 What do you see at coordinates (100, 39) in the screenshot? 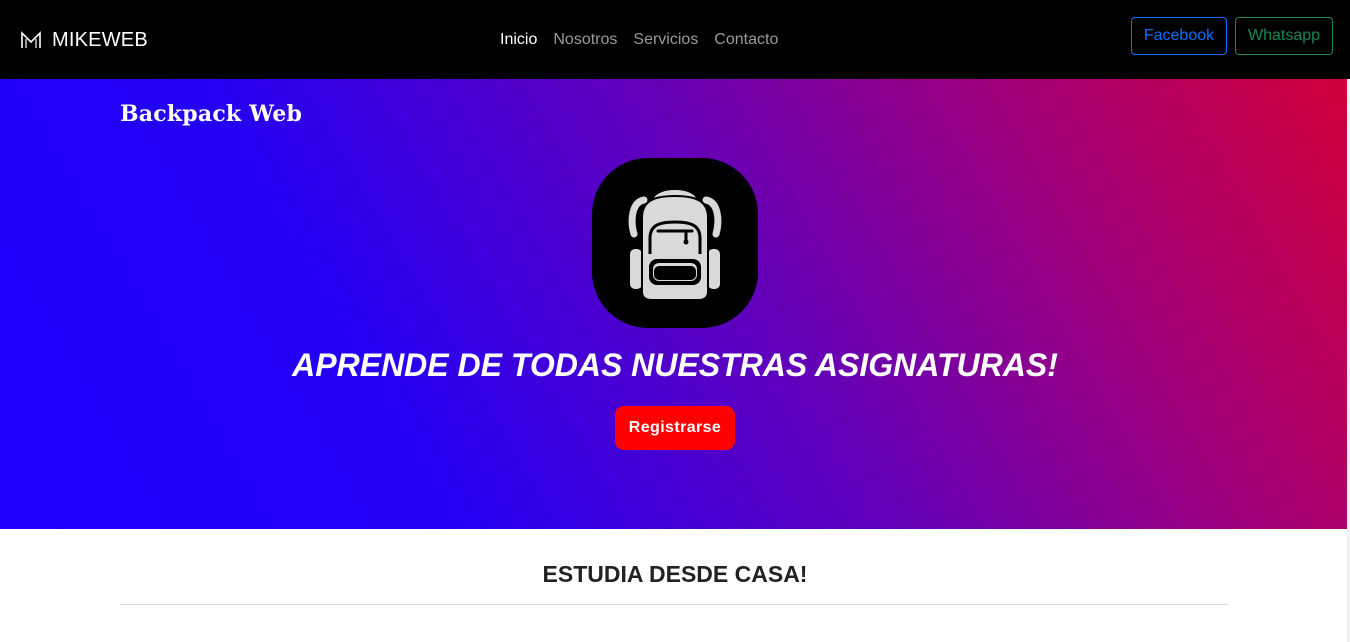
I see `brand-name: MIKEWEB` at bounding box center [100, 39].